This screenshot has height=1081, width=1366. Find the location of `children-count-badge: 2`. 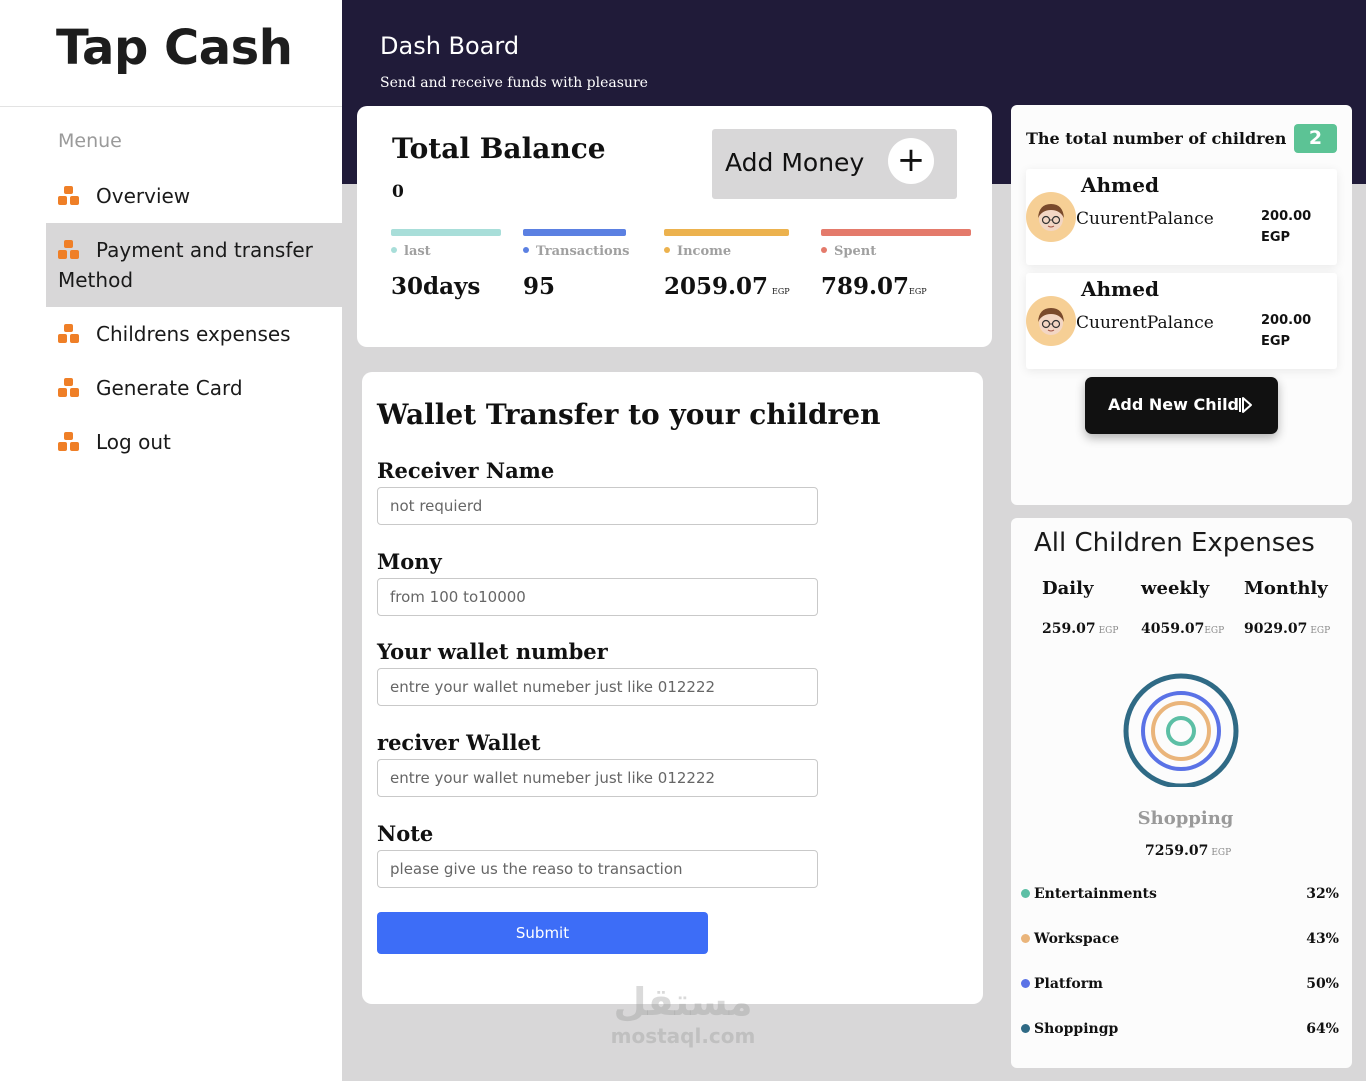

children-count-badge: 2 is located at coordinates (1315, 138).